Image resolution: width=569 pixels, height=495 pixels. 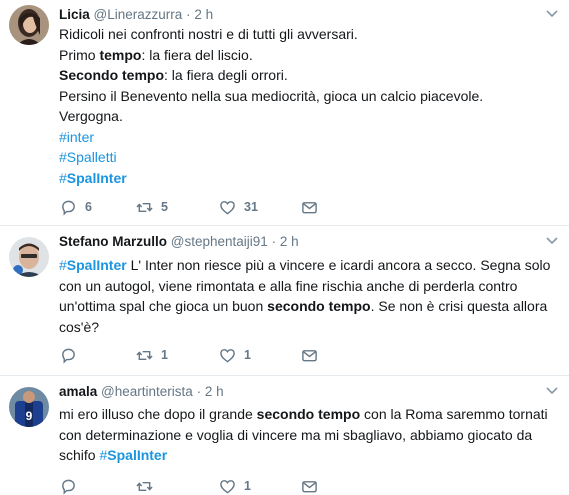 I want to click on text-segment: : la fiera del liscio., so click(x=197, y=54).